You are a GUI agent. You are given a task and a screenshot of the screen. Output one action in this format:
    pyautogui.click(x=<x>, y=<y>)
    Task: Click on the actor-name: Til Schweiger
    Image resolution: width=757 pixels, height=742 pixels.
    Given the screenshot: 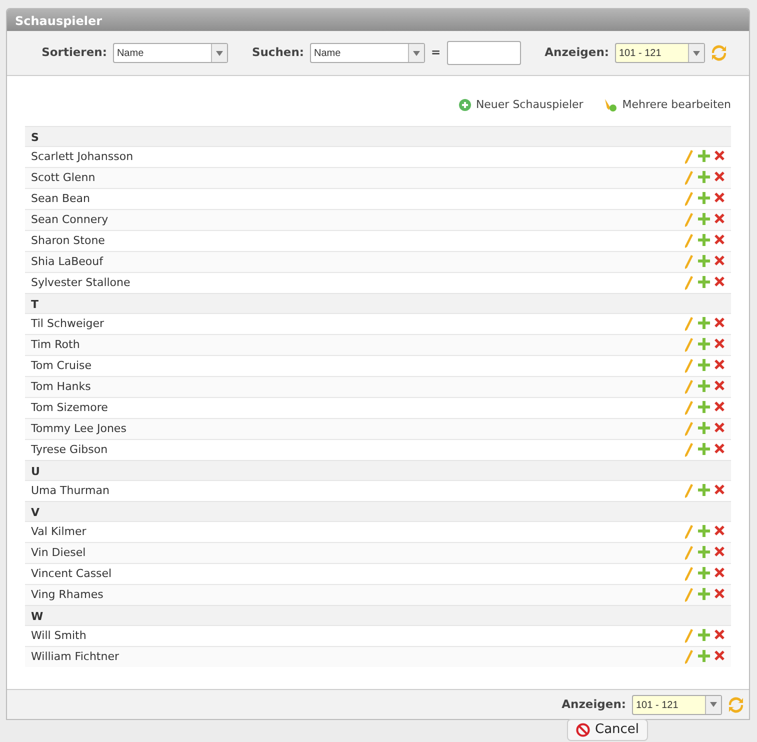 What is the action you would take?
    pyautogui.click(x=357, y=324)
    